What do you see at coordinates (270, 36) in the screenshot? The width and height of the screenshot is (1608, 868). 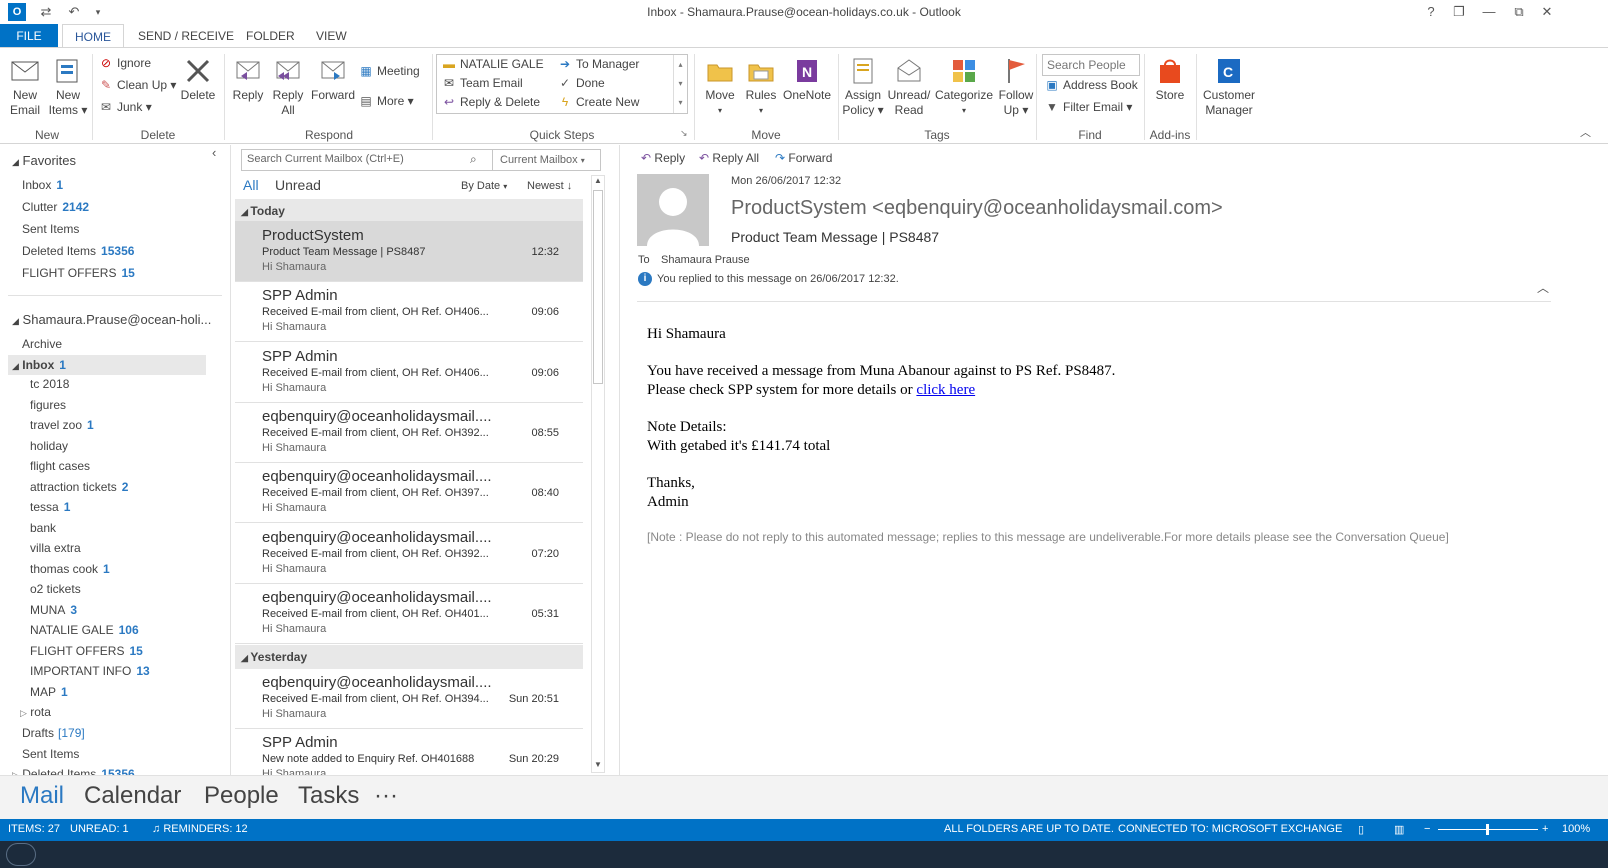 I see `tab-folder: FOLDER` at bounding box center [270, 36].